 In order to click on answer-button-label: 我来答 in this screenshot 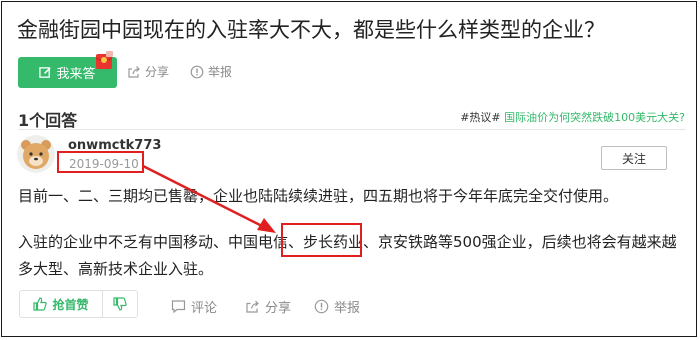, I will do `click(76, 74)`.